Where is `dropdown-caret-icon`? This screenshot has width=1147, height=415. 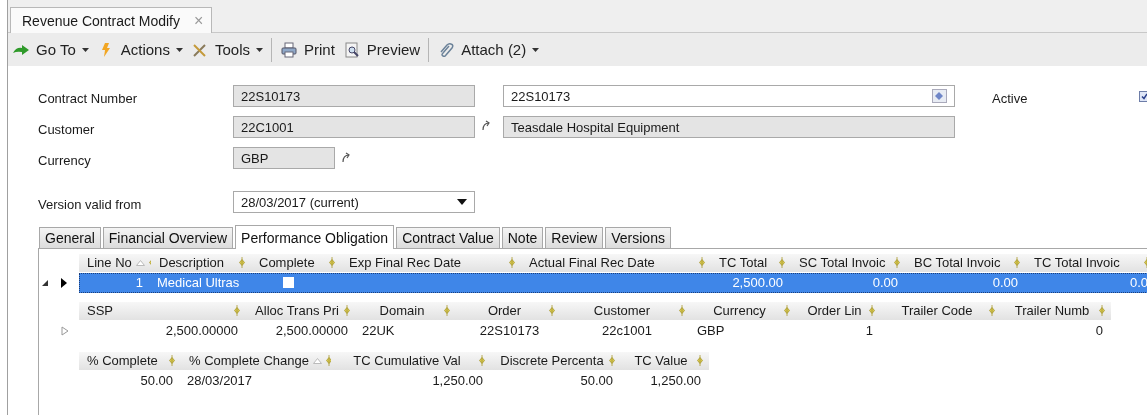 dropdown-caret-icon is located at coordinates (462, 202).